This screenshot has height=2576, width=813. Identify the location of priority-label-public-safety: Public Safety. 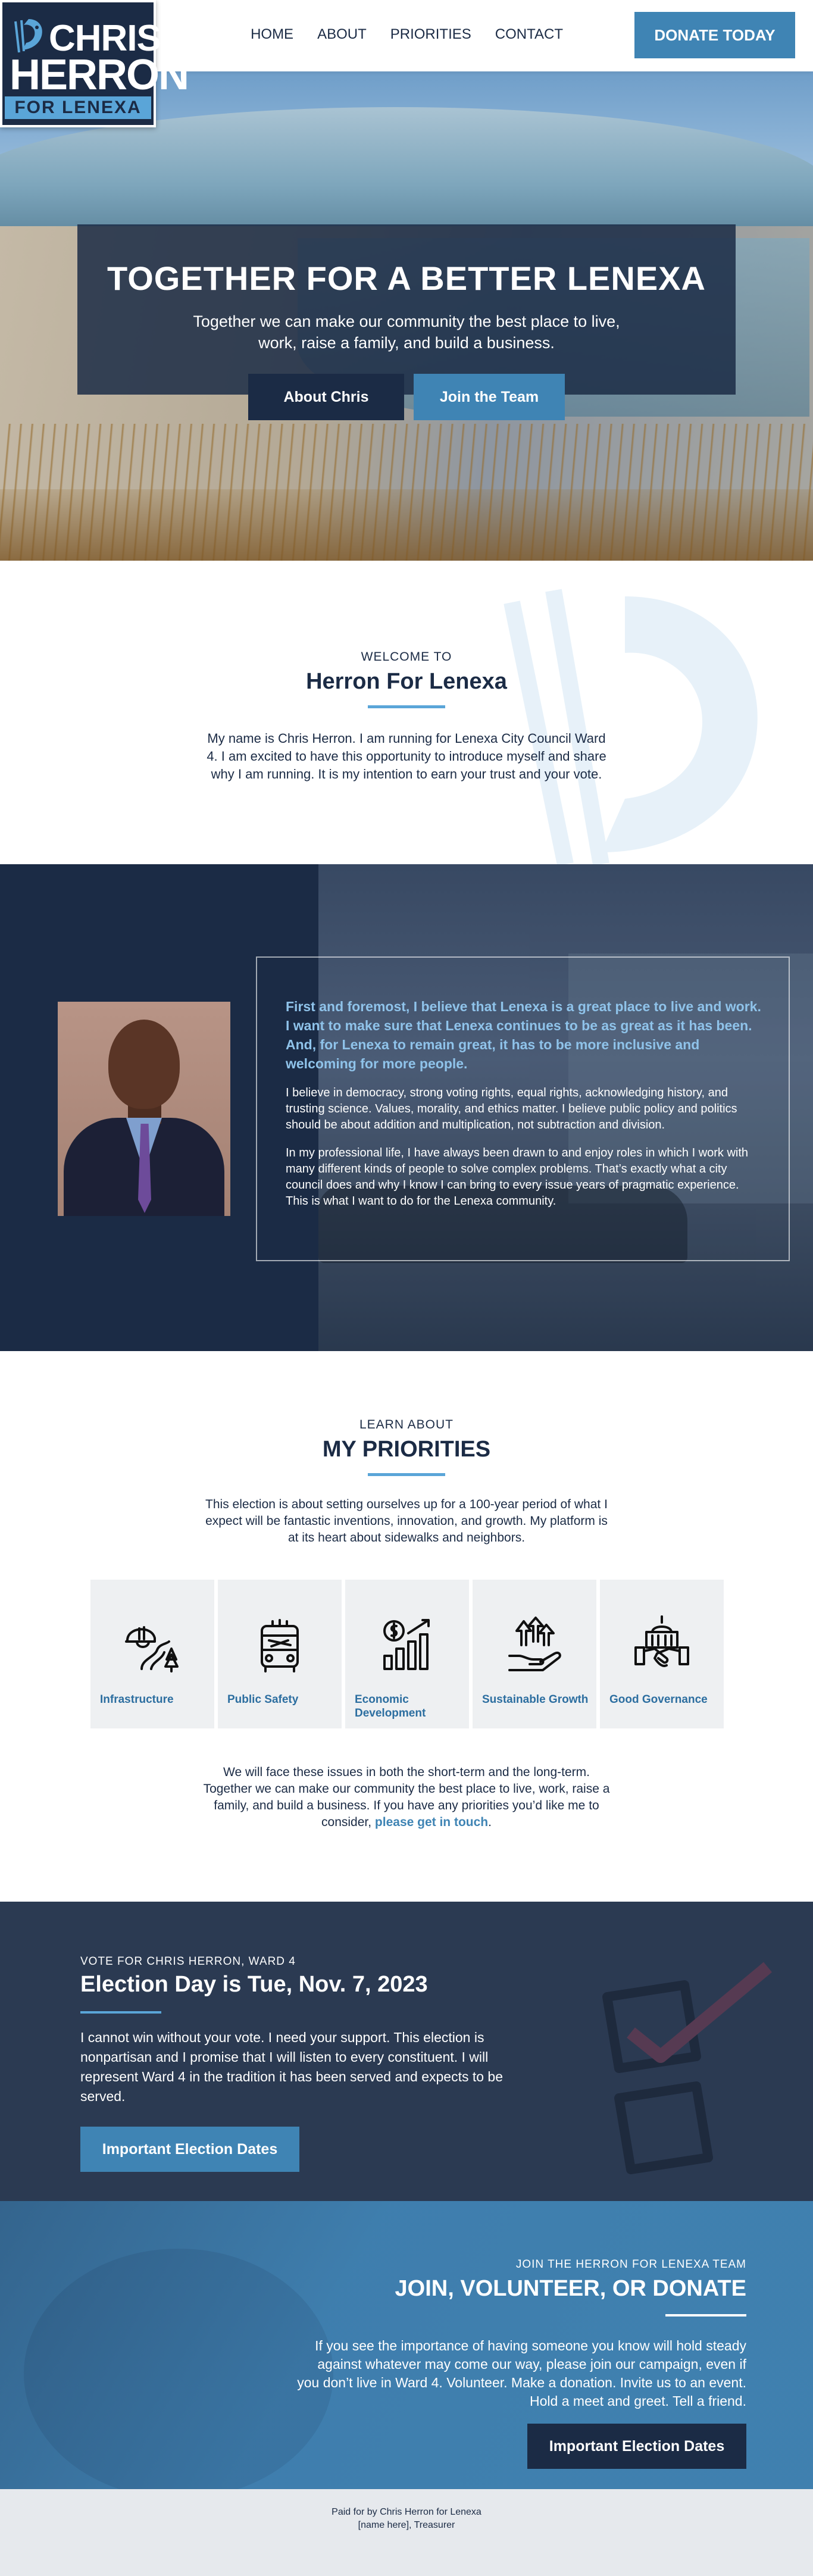
(263, 1699).